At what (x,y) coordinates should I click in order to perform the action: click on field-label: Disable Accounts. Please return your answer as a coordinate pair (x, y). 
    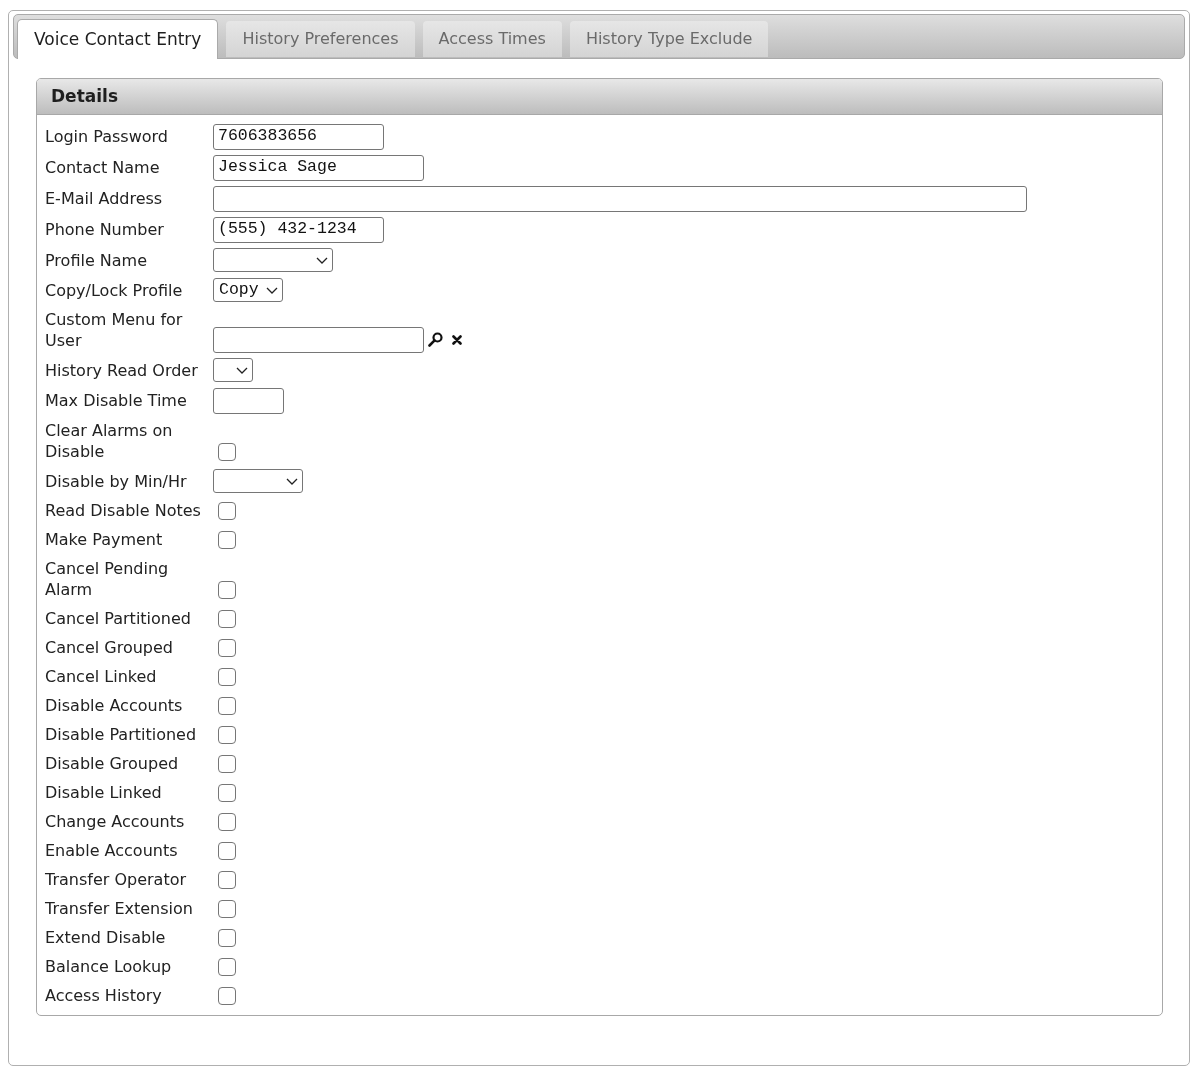
    Looking at the image, I should click on (114, 705).